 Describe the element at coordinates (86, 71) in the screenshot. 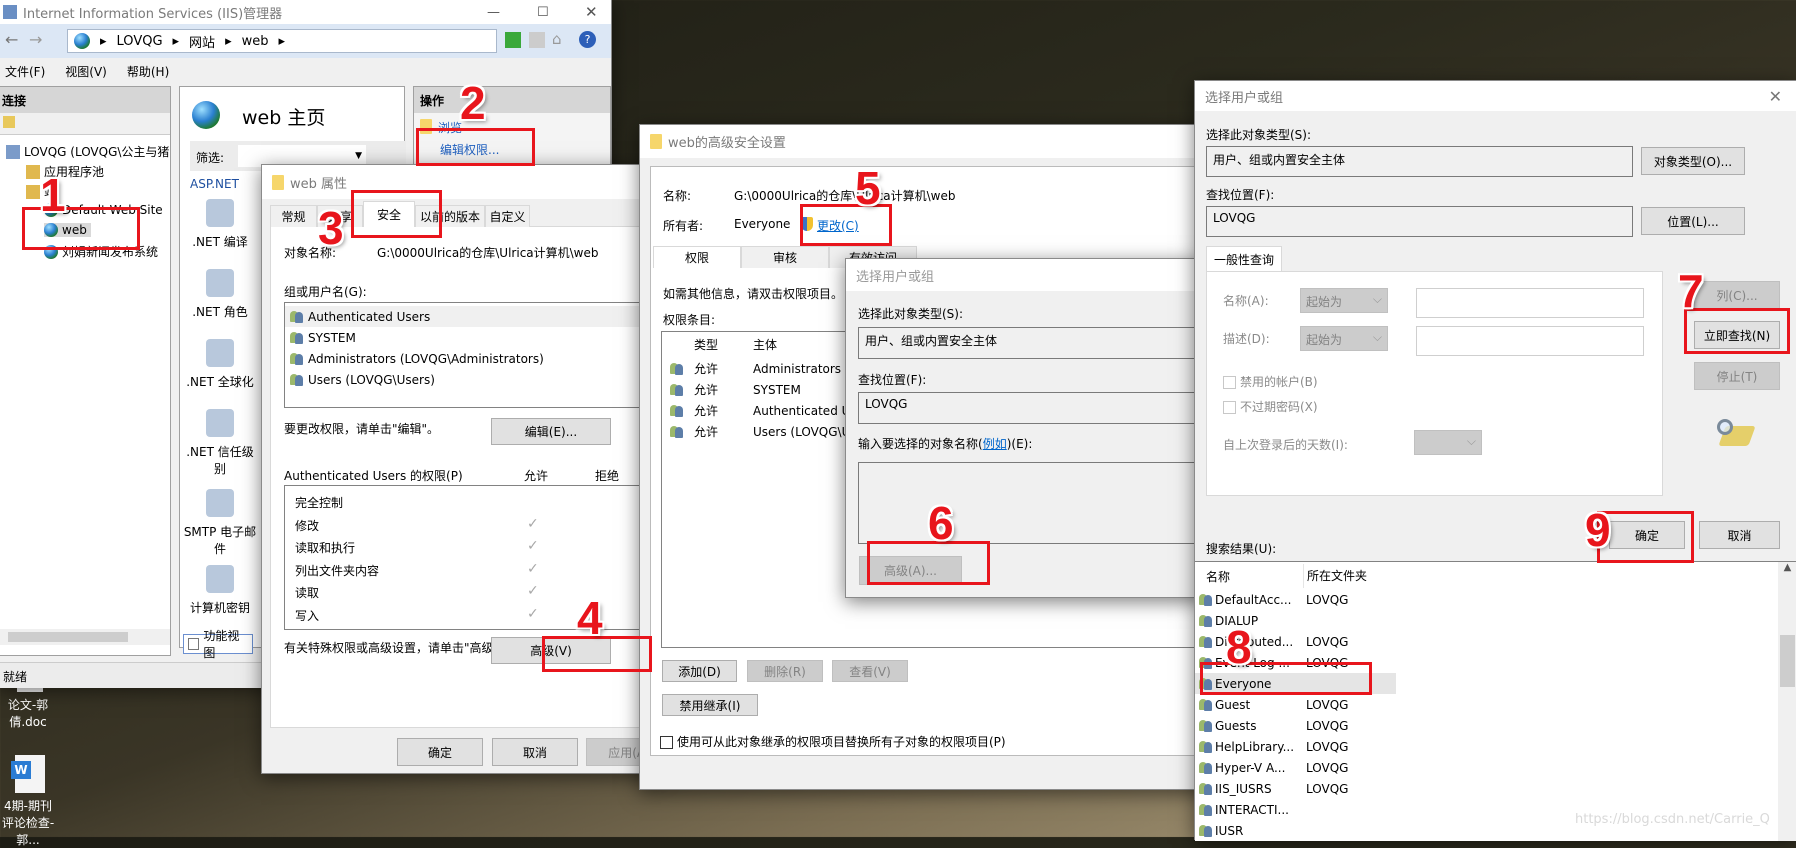

I see `menu-view: 视图(V)` at that location.